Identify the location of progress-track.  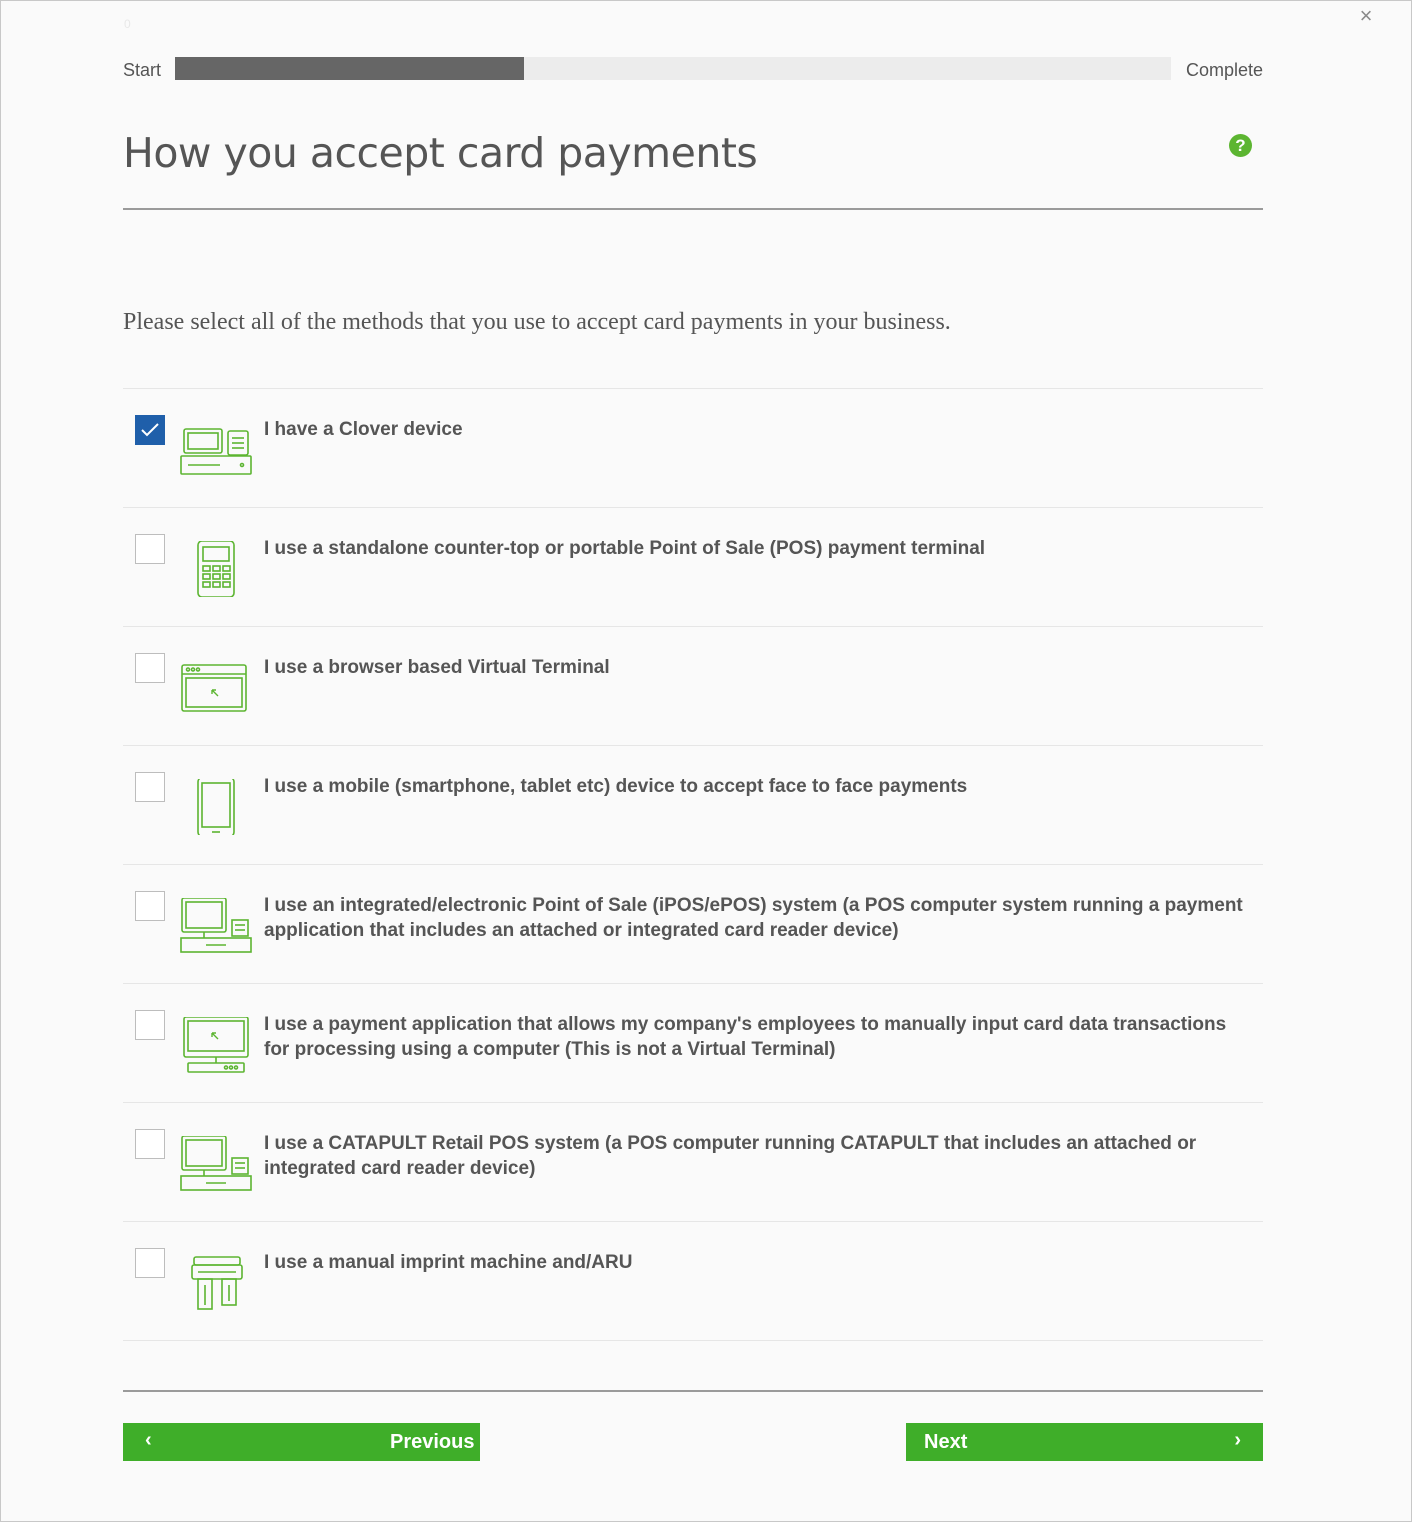
(673, 68).